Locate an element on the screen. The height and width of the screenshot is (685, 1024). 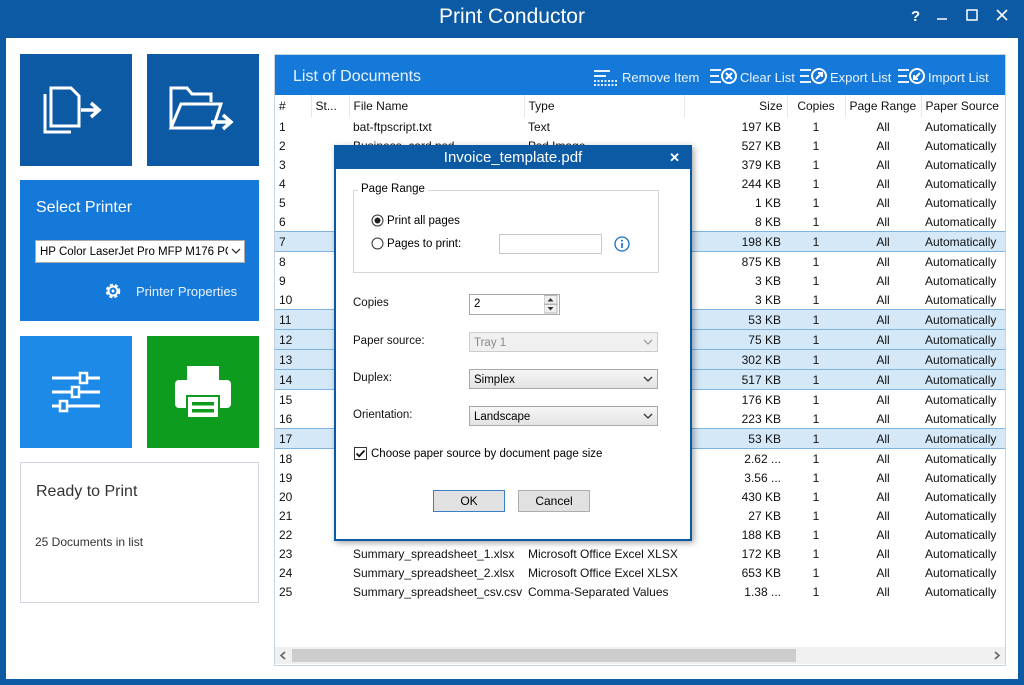
horizontal-scrollbar is located at coordinates (640, 655).